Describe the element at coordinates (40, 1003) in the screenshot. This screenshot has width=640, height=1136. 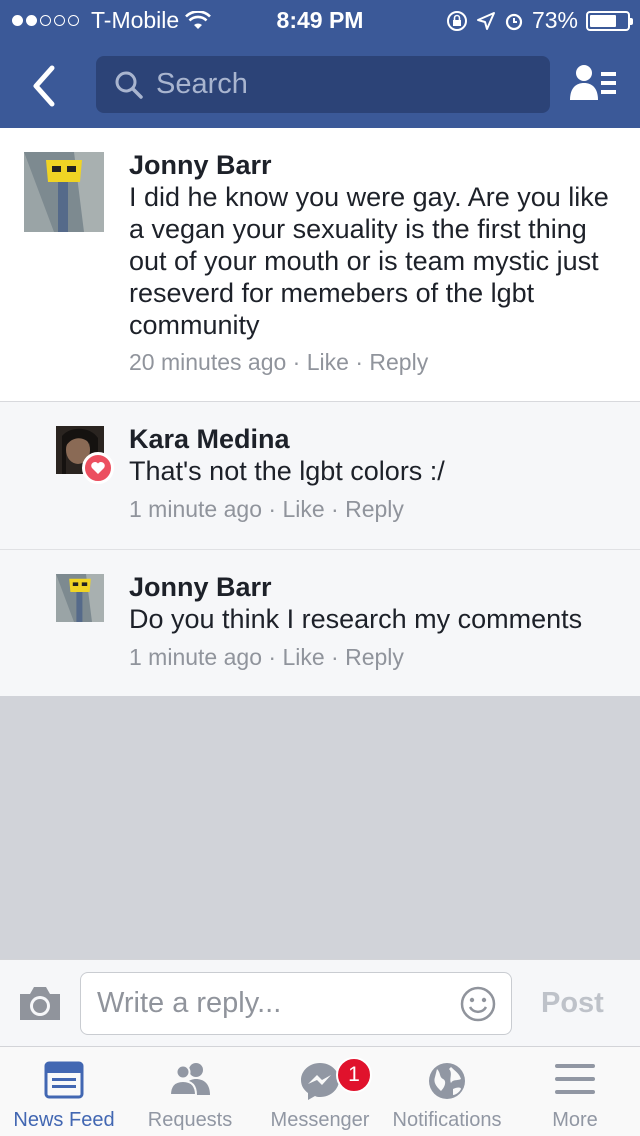
I see `camera-icon` at that location.